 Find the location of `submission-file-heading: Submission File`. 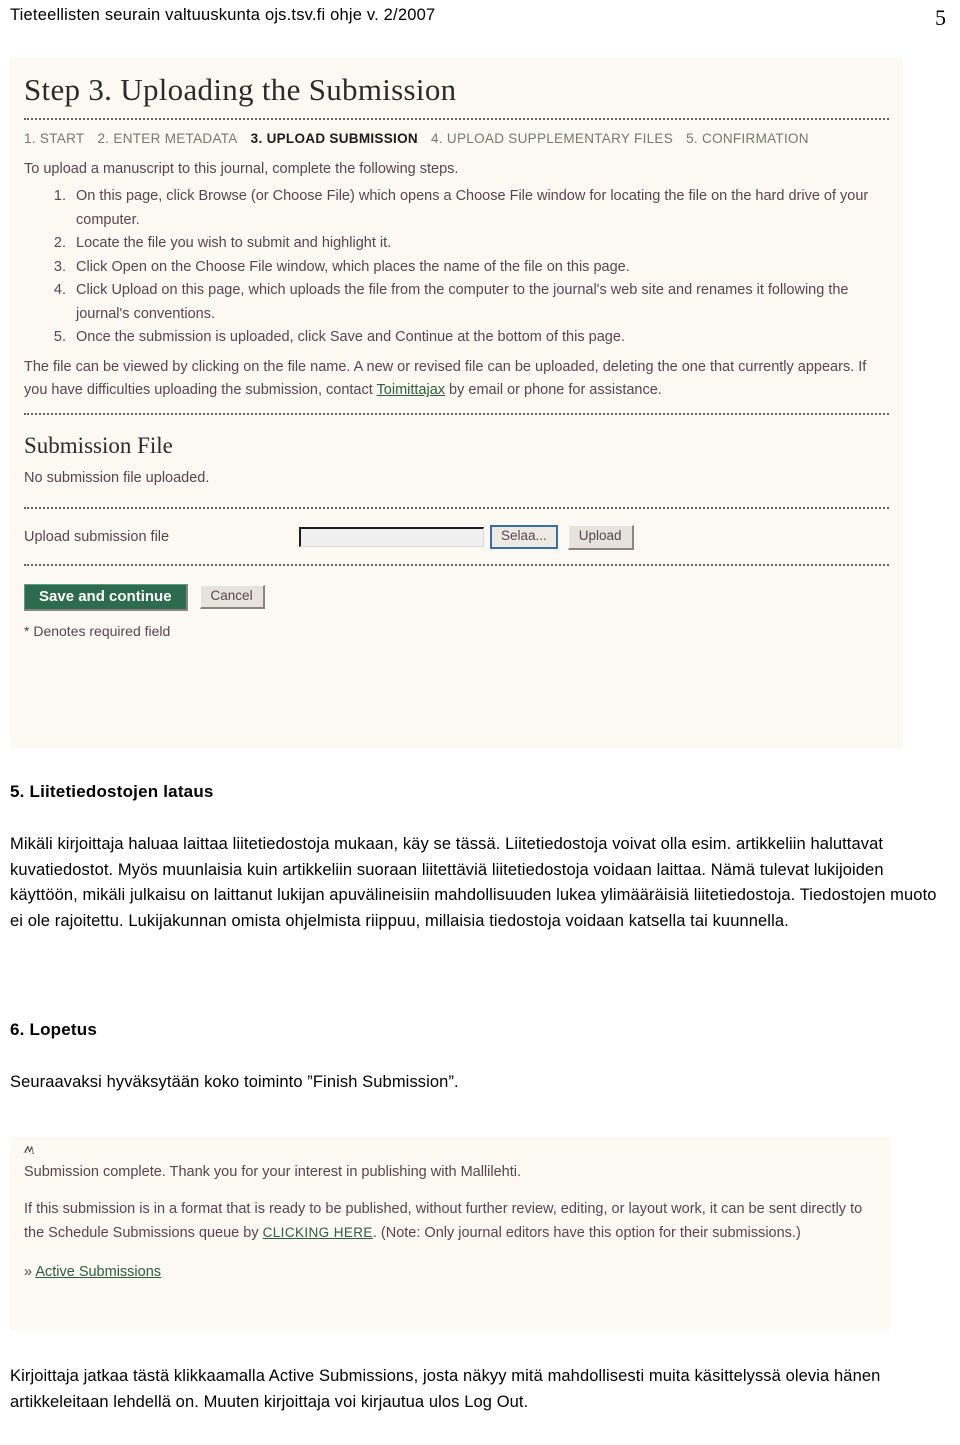

submission-file-heading: Submission File is located at coordinates (98, 445).